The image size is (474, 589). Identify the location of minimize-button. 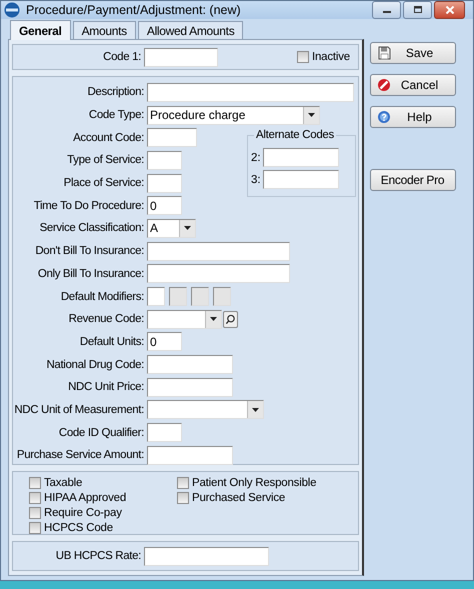
(386, 10).